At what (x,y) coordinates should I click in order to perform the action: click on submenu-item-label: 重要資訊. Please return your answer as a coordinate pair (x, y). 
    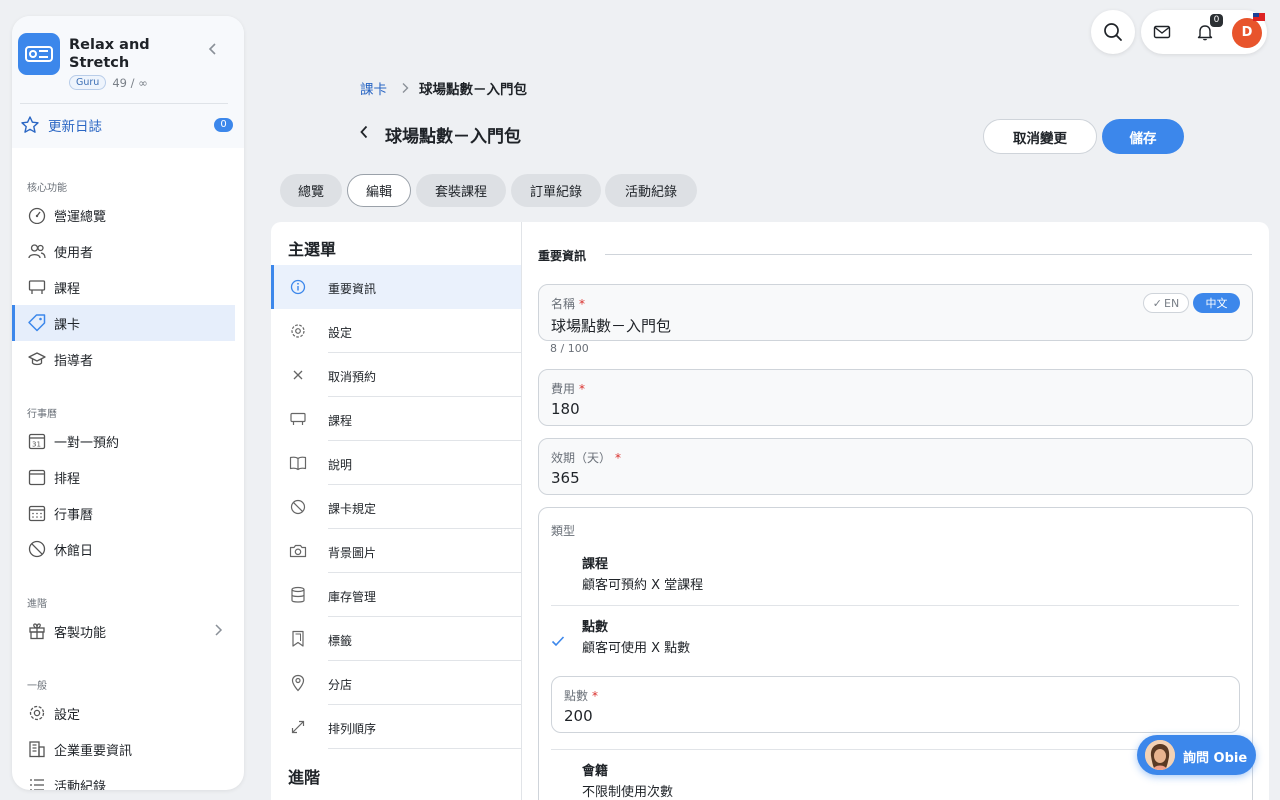
    Looking at the image, I should click on (352, 289).